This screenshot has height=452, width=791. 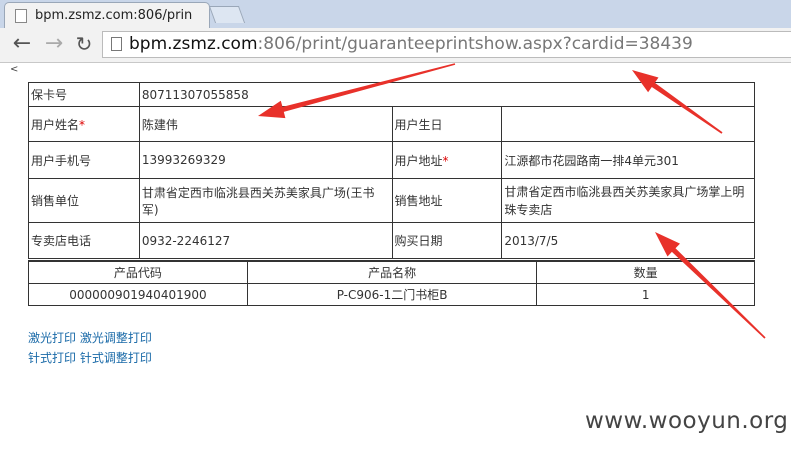 I want to click on quantity-header: 数量, so click(x=645, y=272).